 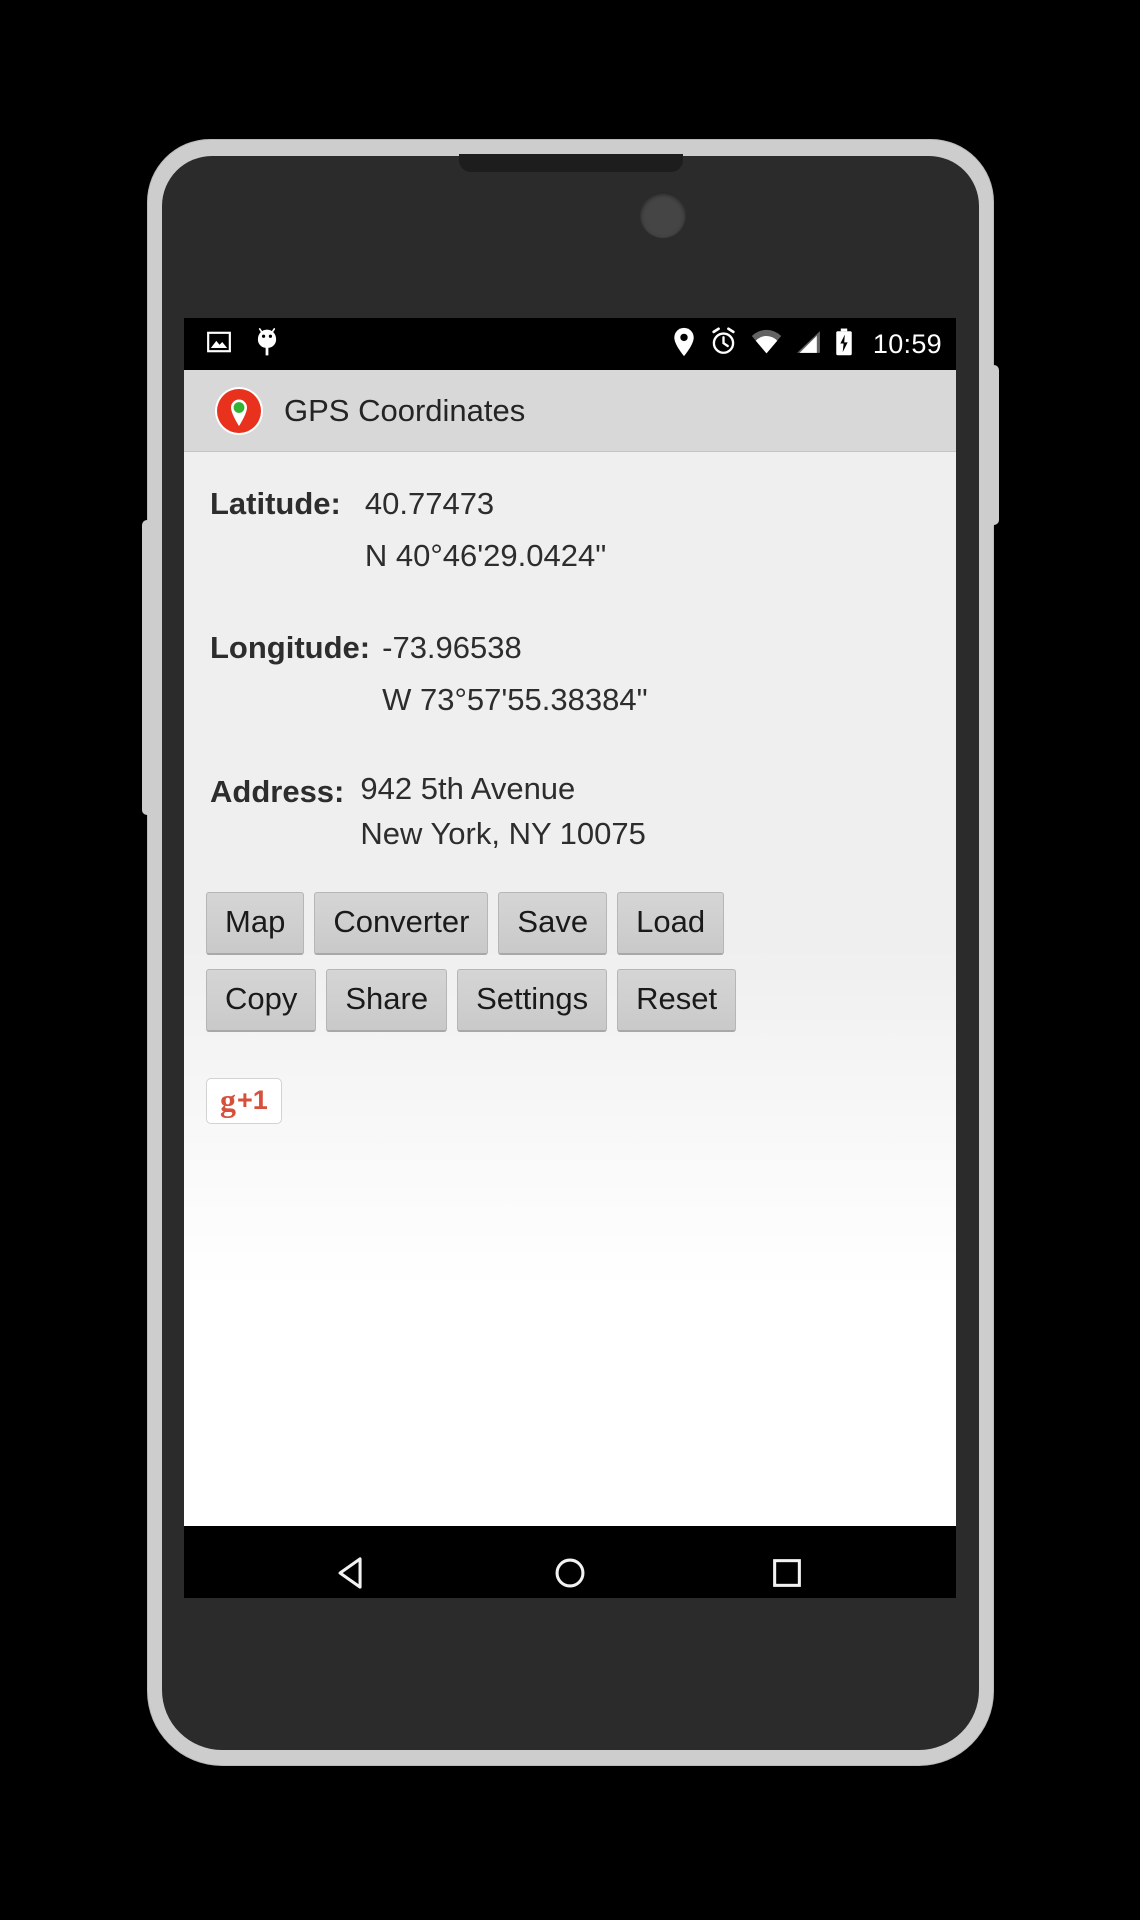 What do you see at coordinates (570, 344) in the screenshot?
I see `status-bar: 10:59` at bounding box center [570, 344].